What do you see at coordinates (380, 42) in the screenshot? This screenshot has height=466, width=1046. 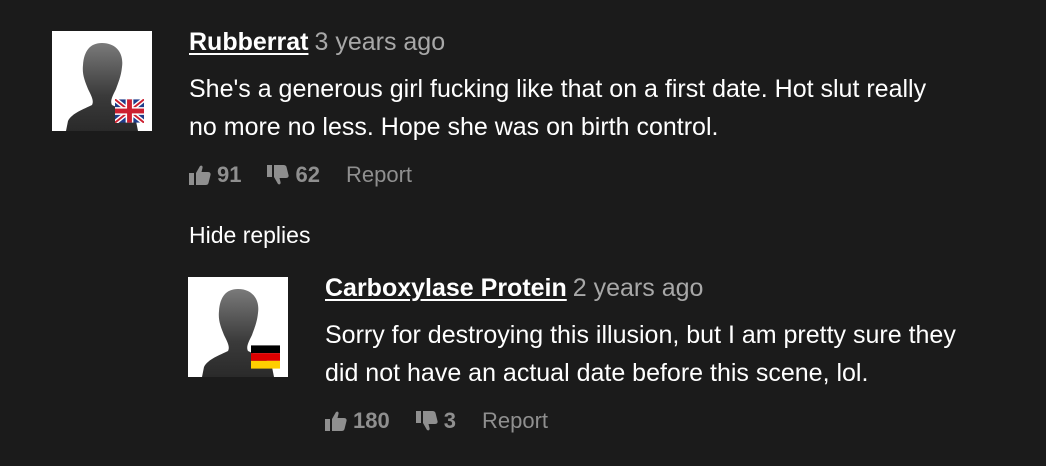 I see `timestamp: 3 years ago` at bounding box center [380, 42].